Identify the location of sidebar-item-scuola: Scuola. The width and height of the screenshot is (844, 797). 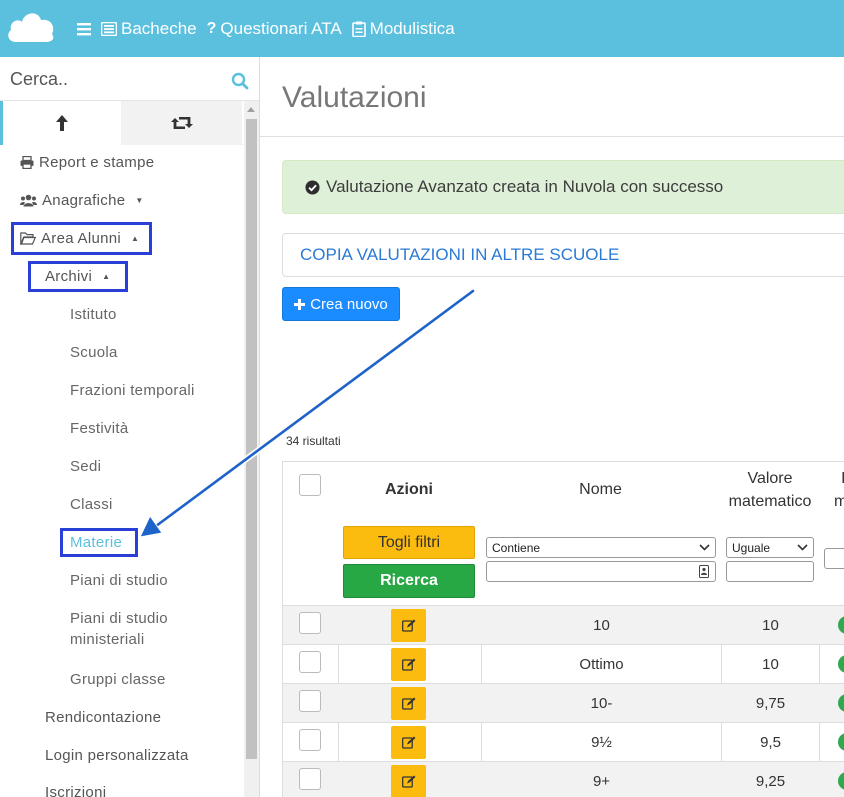
(94, 352).